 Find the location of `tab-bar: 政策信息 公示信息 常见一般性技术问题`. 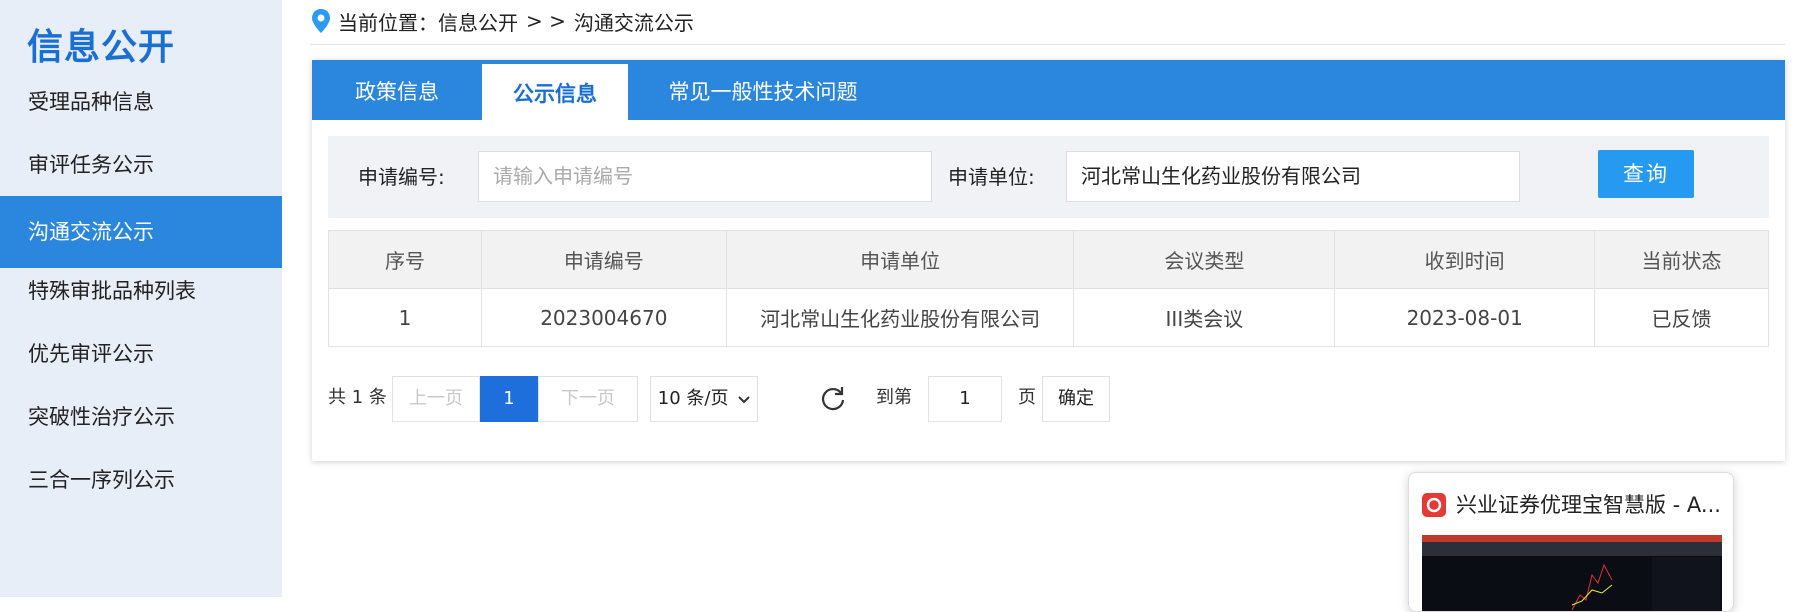

tab-bar: 政策信息 公示信息 常见一般性技术问题 is located at coordinates (1048, 90).